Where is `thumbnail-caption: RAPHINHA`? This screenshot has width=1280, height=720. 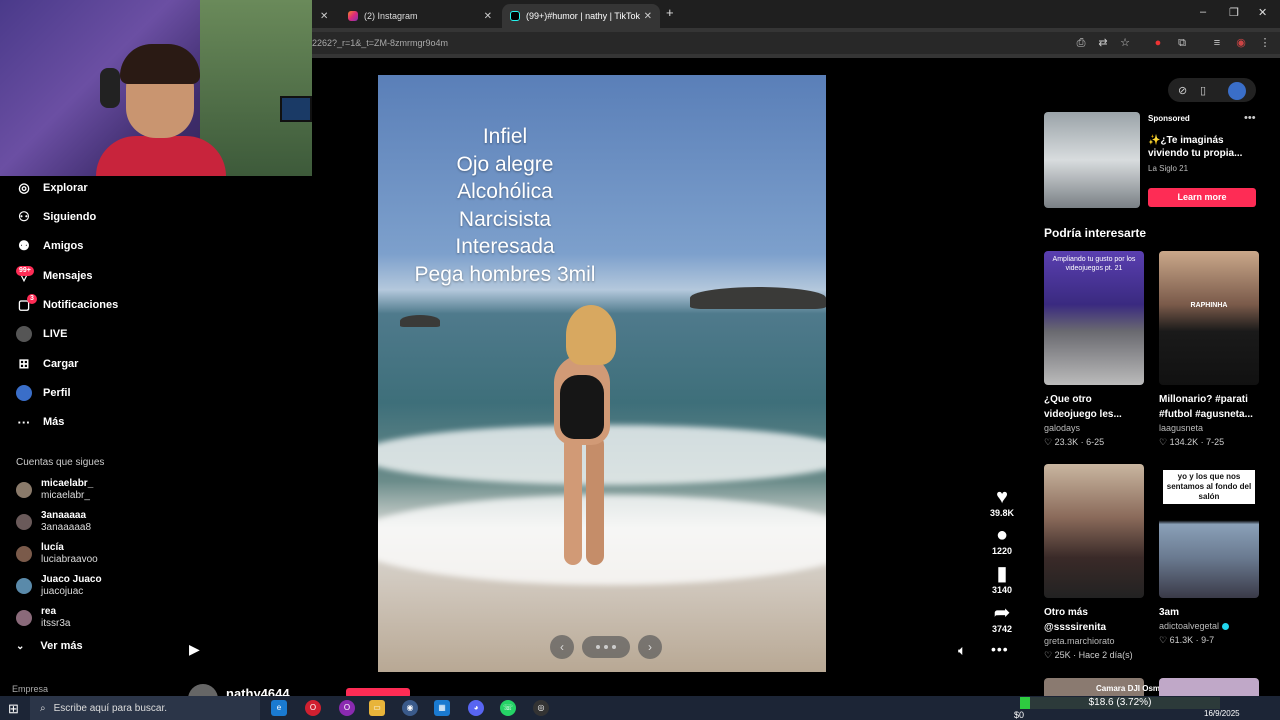
thumbnail-caption: RAPHINHA is located at coordinates (1209, 305).